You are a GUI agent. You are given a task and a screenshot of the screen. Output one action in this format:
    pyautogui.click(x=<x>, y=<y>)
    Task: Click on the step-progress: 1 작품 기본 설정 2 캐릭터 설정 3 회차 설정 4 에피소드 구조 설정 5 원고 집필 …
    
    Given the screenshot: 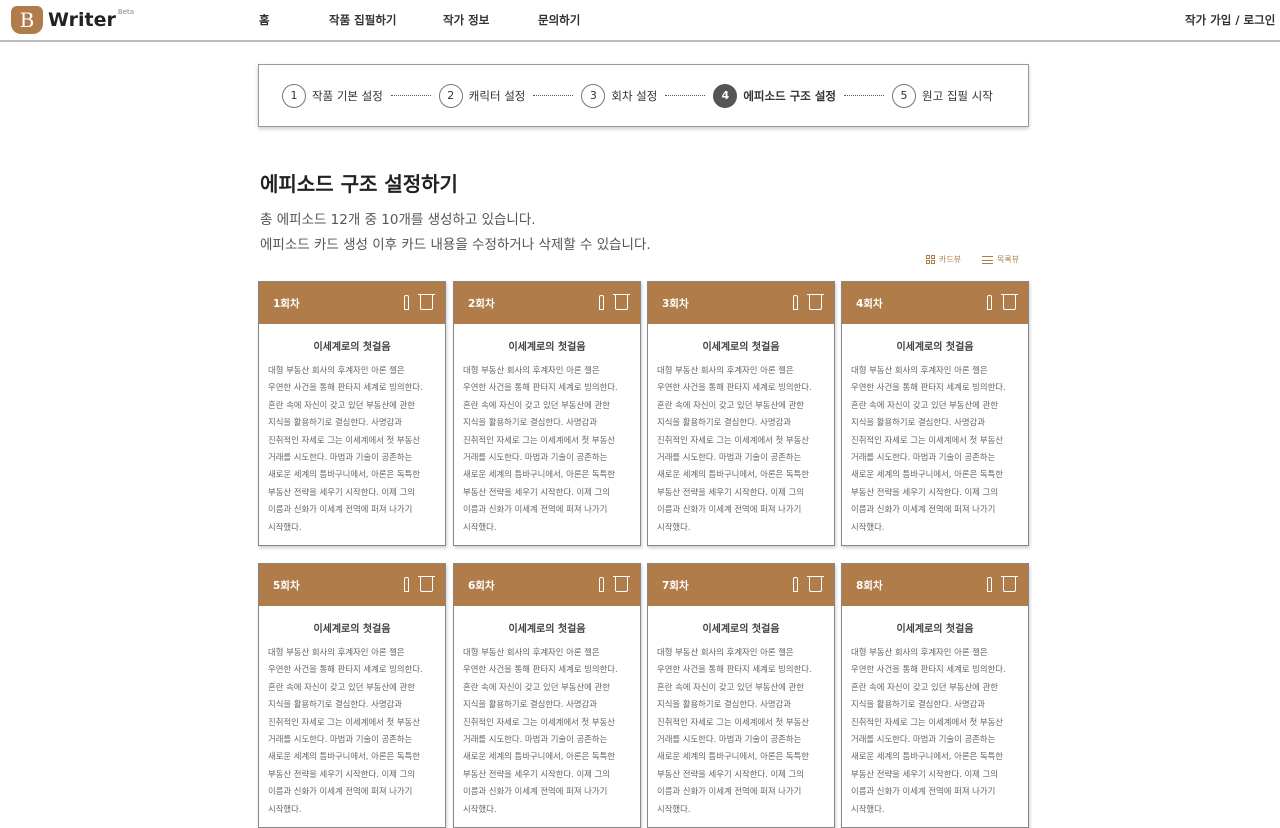 What is the action you would take?
    pyautogui.click(x=643, y=95)
    